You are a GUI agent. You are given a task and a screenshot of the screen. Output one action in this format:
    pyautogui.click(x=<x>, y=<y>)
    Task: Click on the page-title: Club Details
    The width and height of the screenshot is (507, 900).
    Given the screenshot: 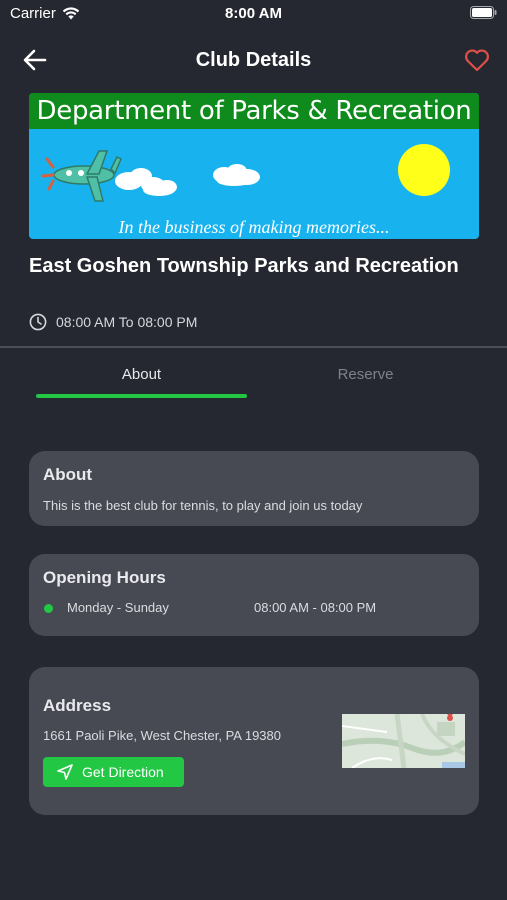 What is the action you would take?
    pyautogui.click(x=253, y=60)
    